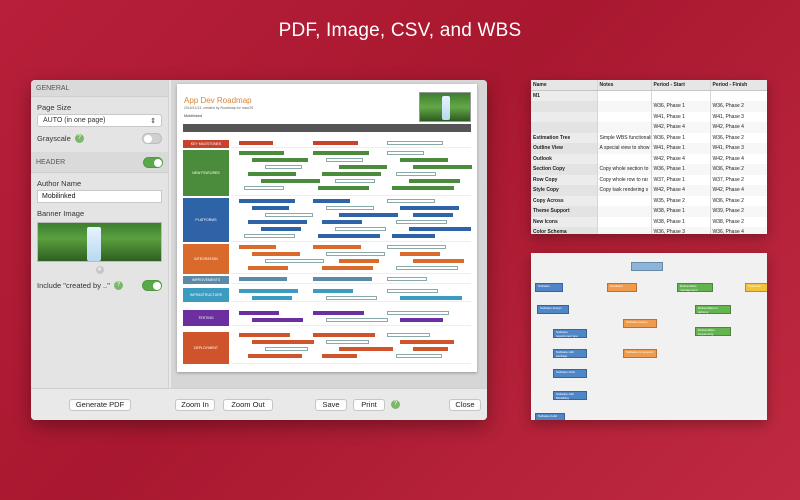 The image size is (800, 500). What do you see at coordinates (564, 190) in the screenshot?
I see `csv-cell: Style Copy` at bounding box center [564, 190].